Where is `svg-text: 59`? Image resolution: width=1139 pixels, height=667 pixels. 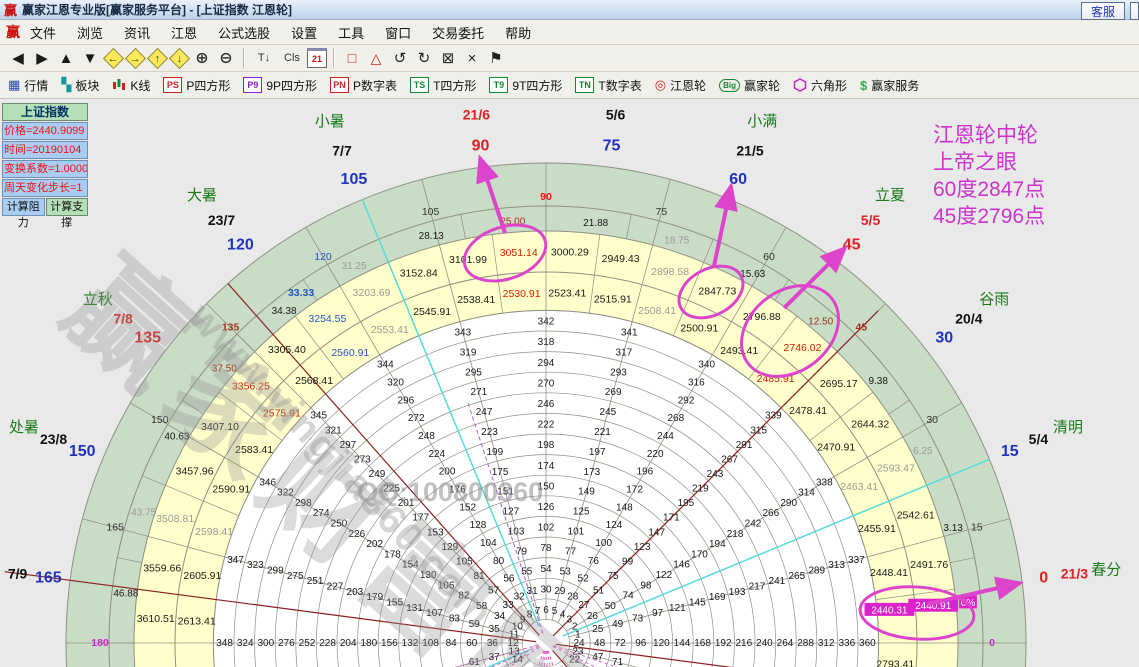 svg-text: 59 is located at coordinates (475, 624).